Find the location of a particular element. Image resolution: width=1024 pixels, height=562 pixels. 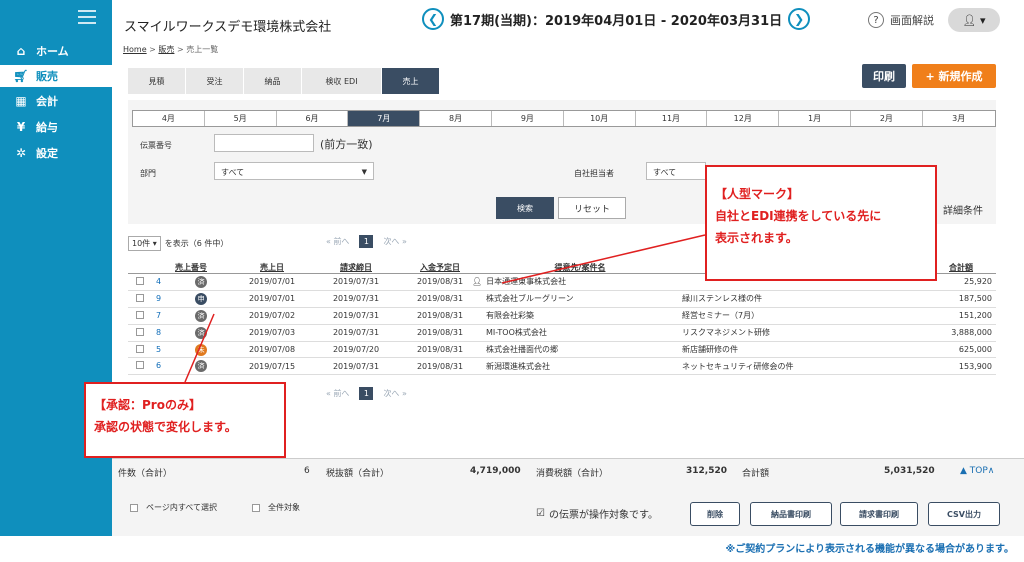

sales-number-link: 6 is located at coordinates (158, 365).